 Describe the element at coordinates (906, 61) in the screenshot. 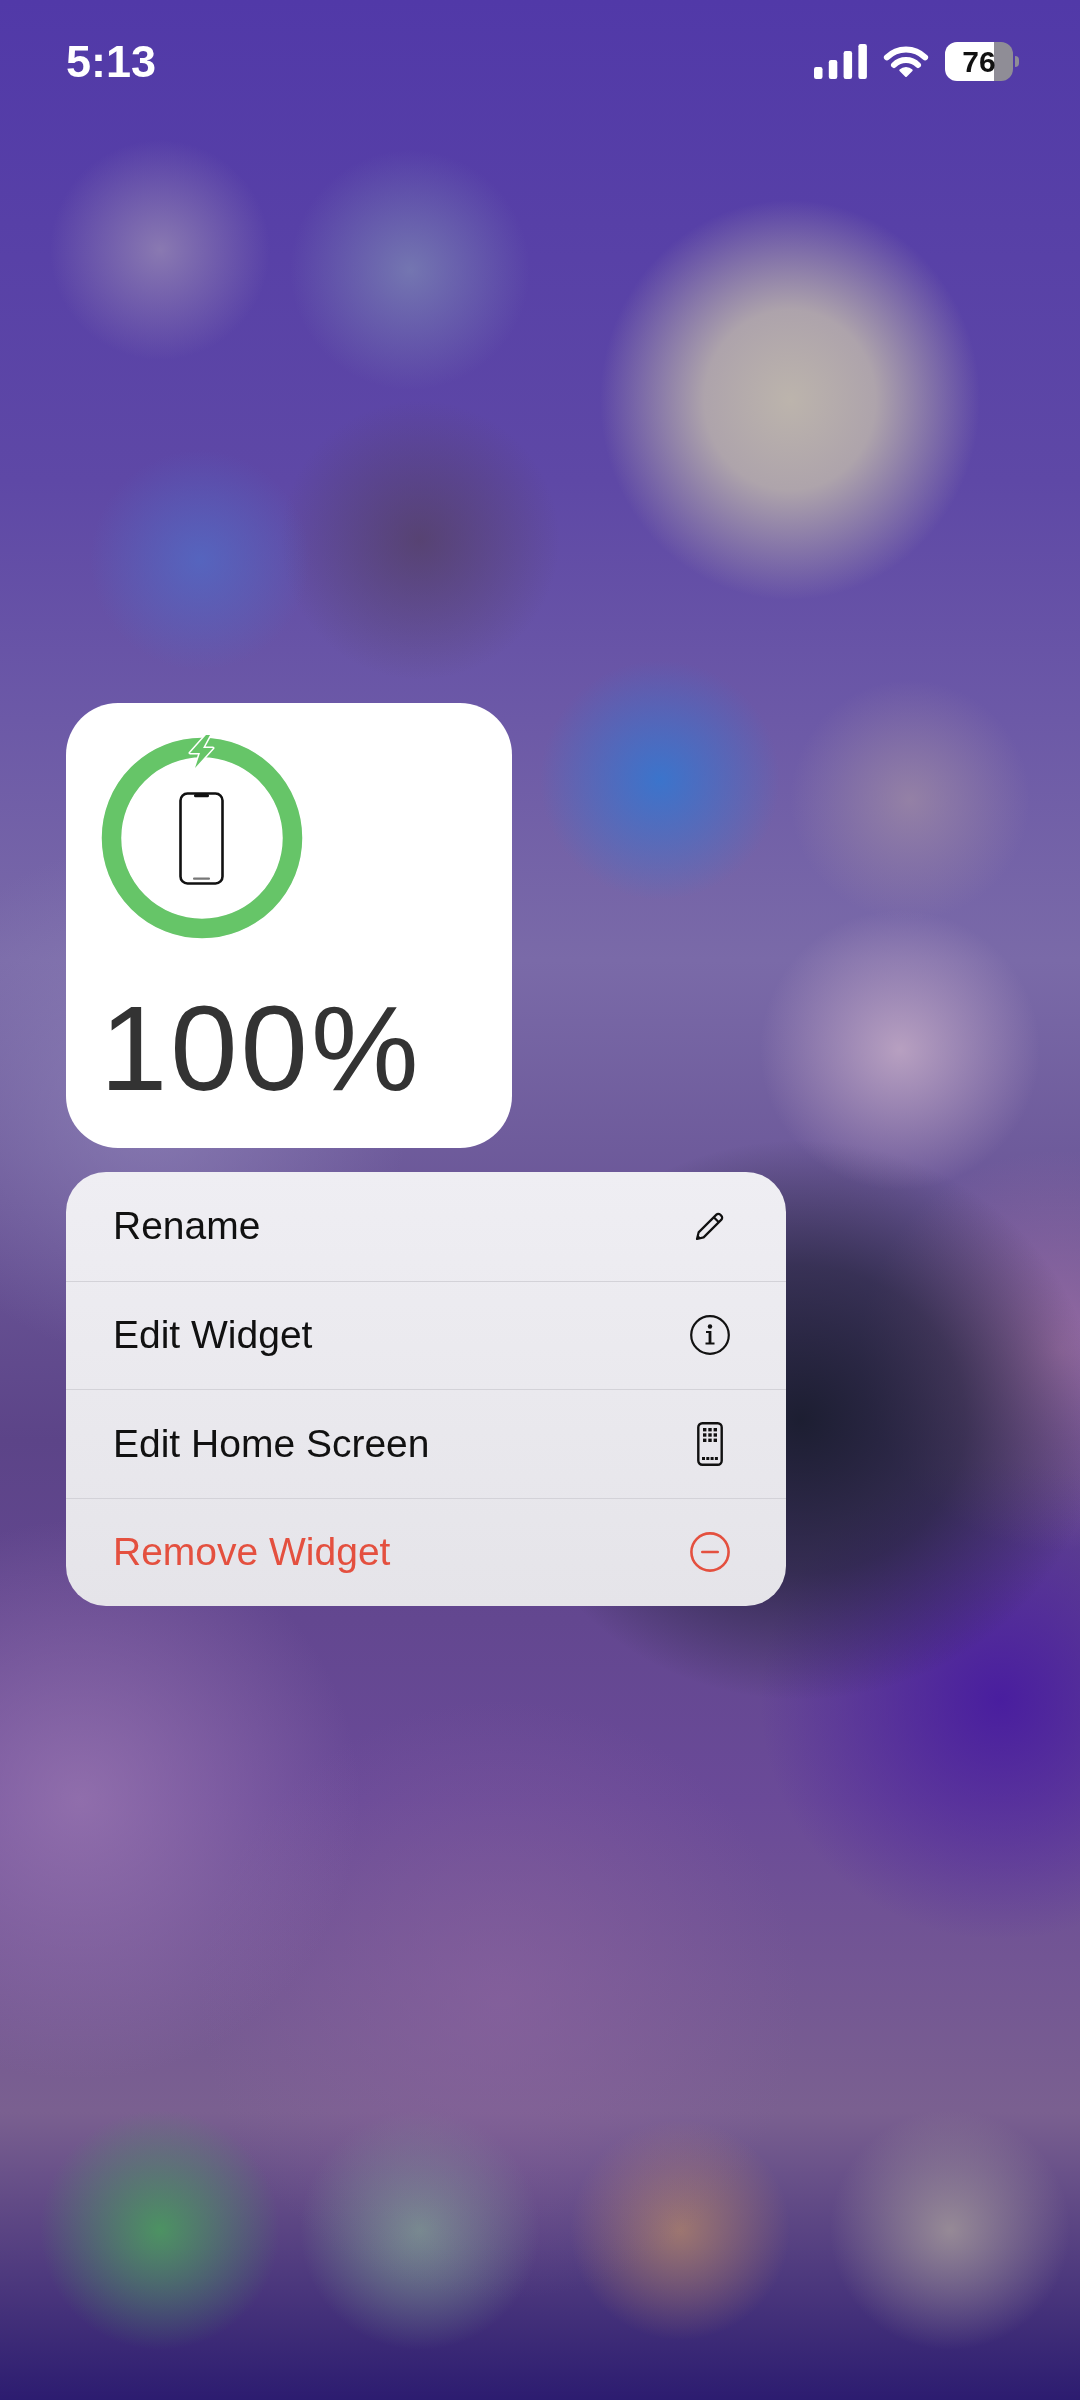

I see `wifi-icon` at that location.